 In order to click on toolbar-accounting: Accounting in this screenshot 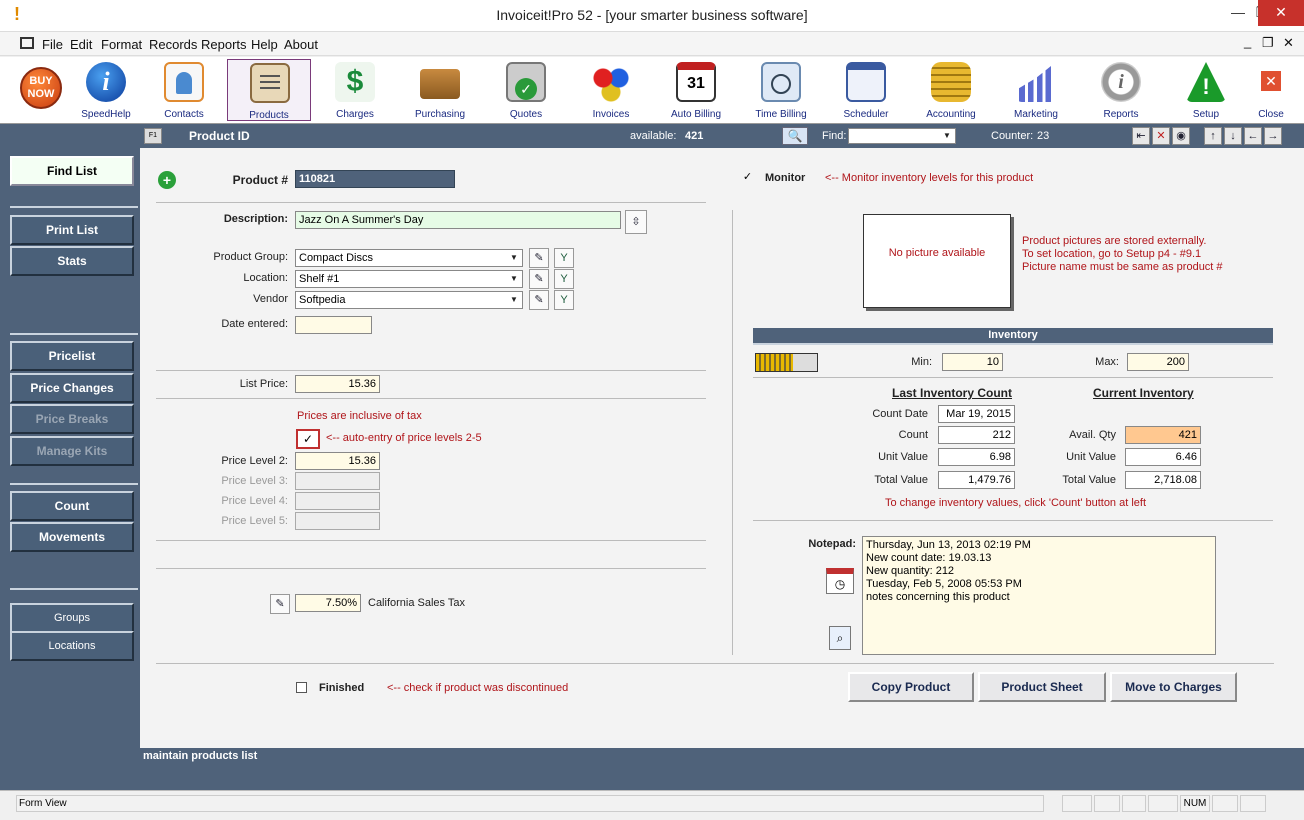, I will do `click(951, 90)`.